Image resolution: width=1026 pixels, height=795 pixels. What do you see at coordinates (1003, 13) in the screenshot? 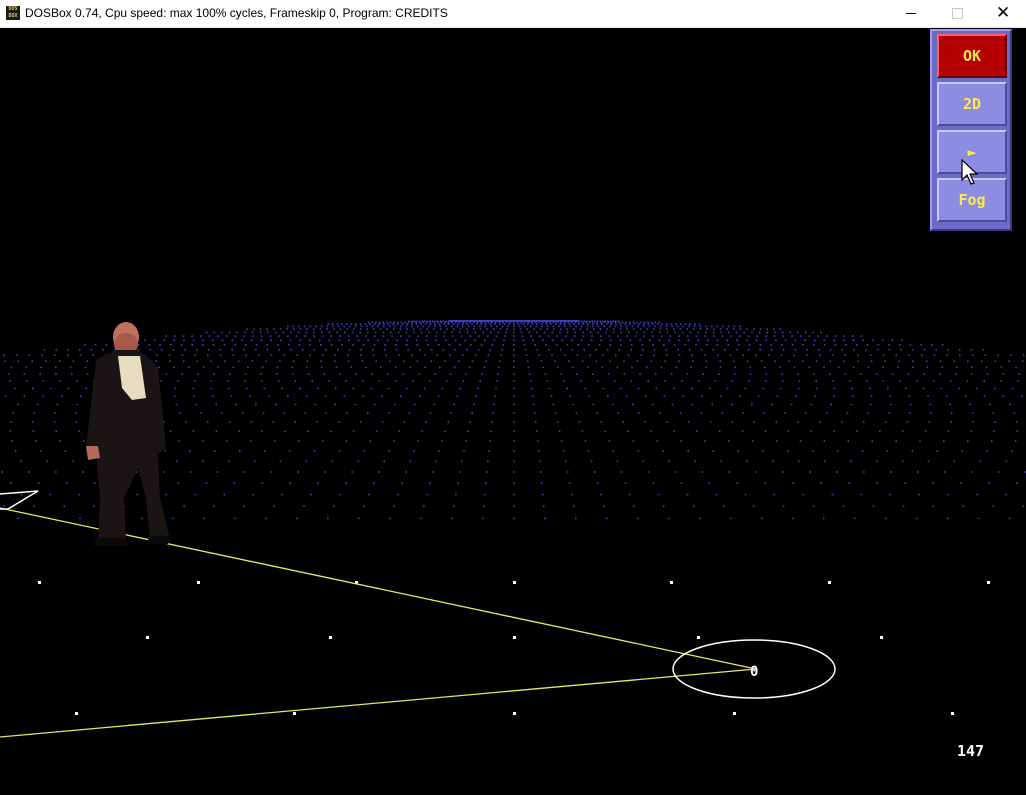
I see `close-button: ✕` at bounding box center [1003, 13].